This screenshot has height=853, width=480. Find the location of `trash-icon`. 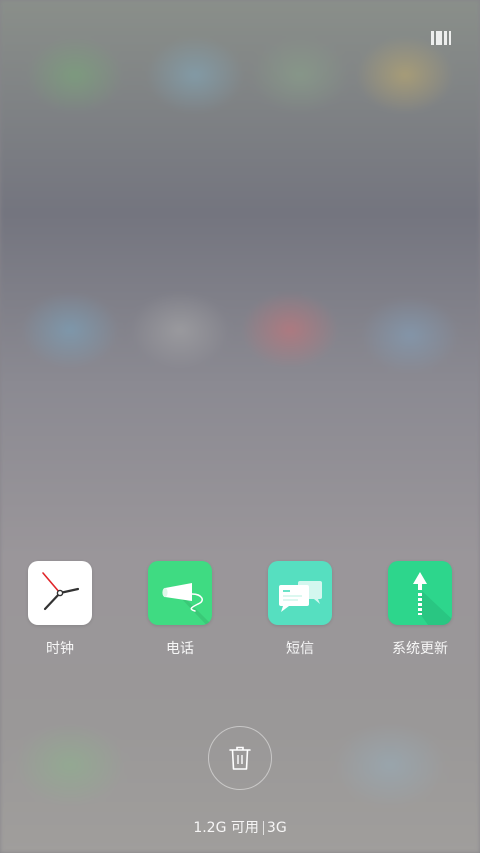

trash-icon is located at coordinates (240, 758).